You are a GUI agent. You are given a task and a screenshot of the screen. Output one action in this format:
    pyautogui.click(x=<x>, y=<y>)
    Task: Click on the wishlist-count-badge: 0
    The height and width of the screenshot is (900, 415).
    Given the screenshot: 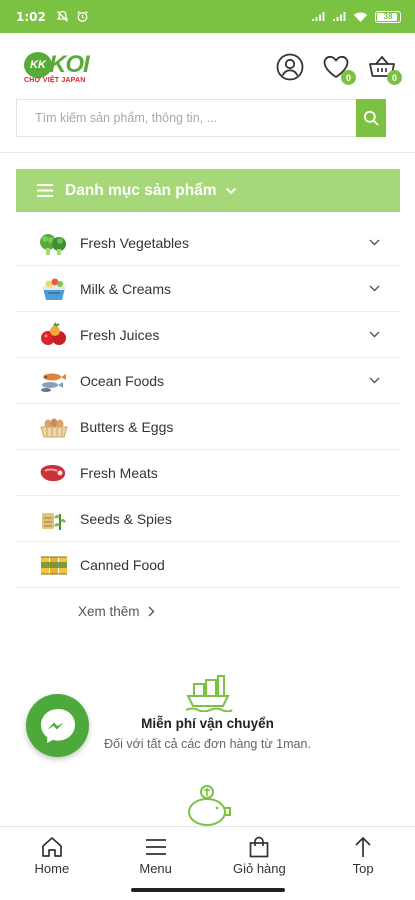 What is the action you would take?
    pyautogui.click(x=348, y=77)
    